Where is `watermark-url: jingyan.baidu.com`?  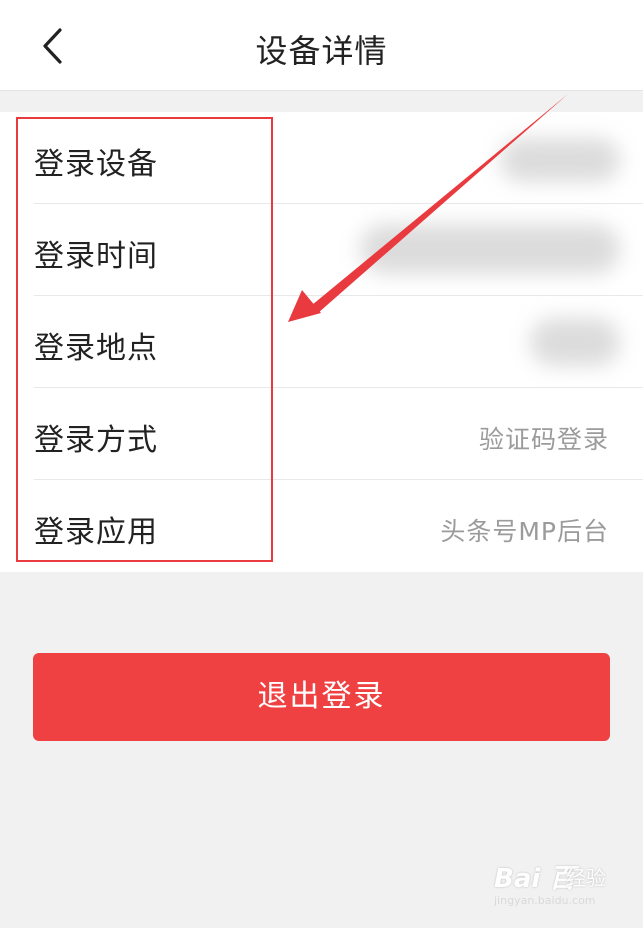 watermark-url: jingyan.baidu.com is located at coordinates (545, 900).